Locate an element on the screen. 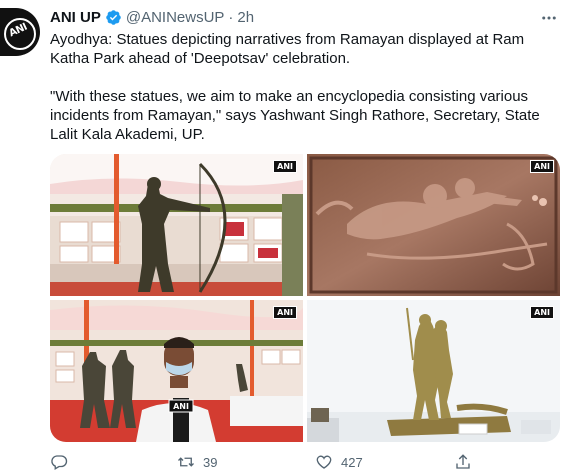 Image resolution: width=575 pixels, height=475 pixels. statue-archer-image is located at coordinates (176, 225).